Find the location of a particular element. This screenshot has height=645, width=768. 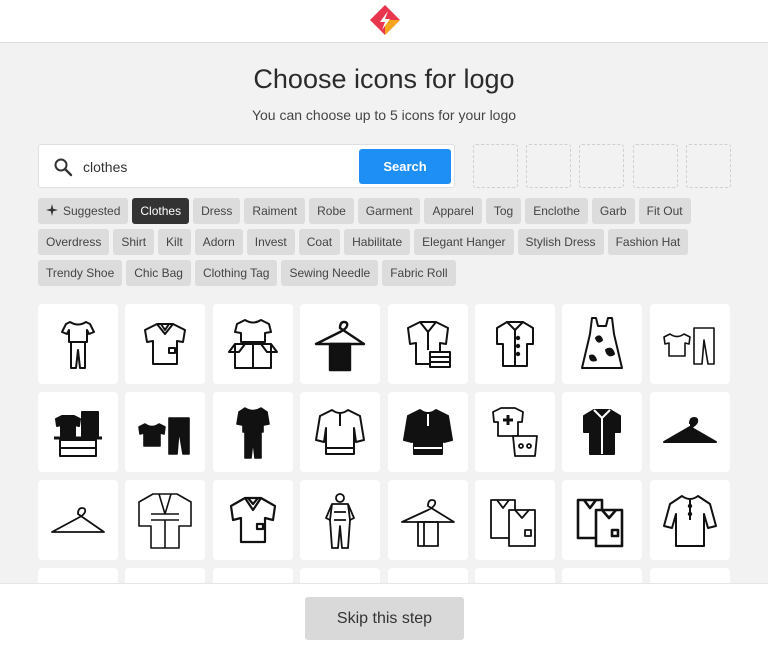

tag-elegant-hanger: Elegant Hanger is located at coordinates (464, 242).